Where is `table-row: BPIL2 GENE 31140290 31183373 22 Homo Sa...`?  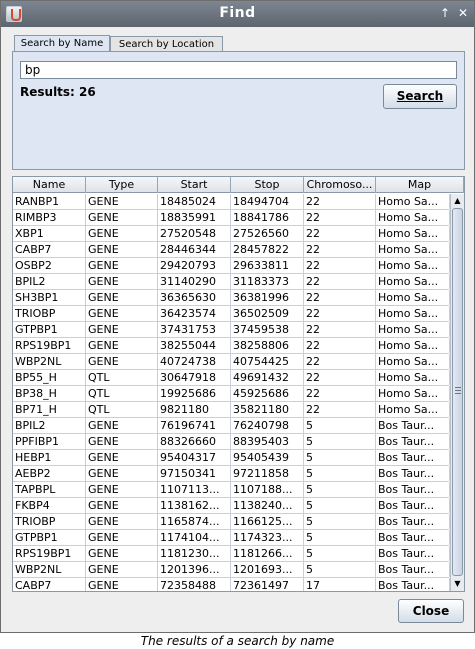
table-row: BPIL2 GENE 31140290 31183373 22 Homo Sa... is located at coordinates (231, 282).